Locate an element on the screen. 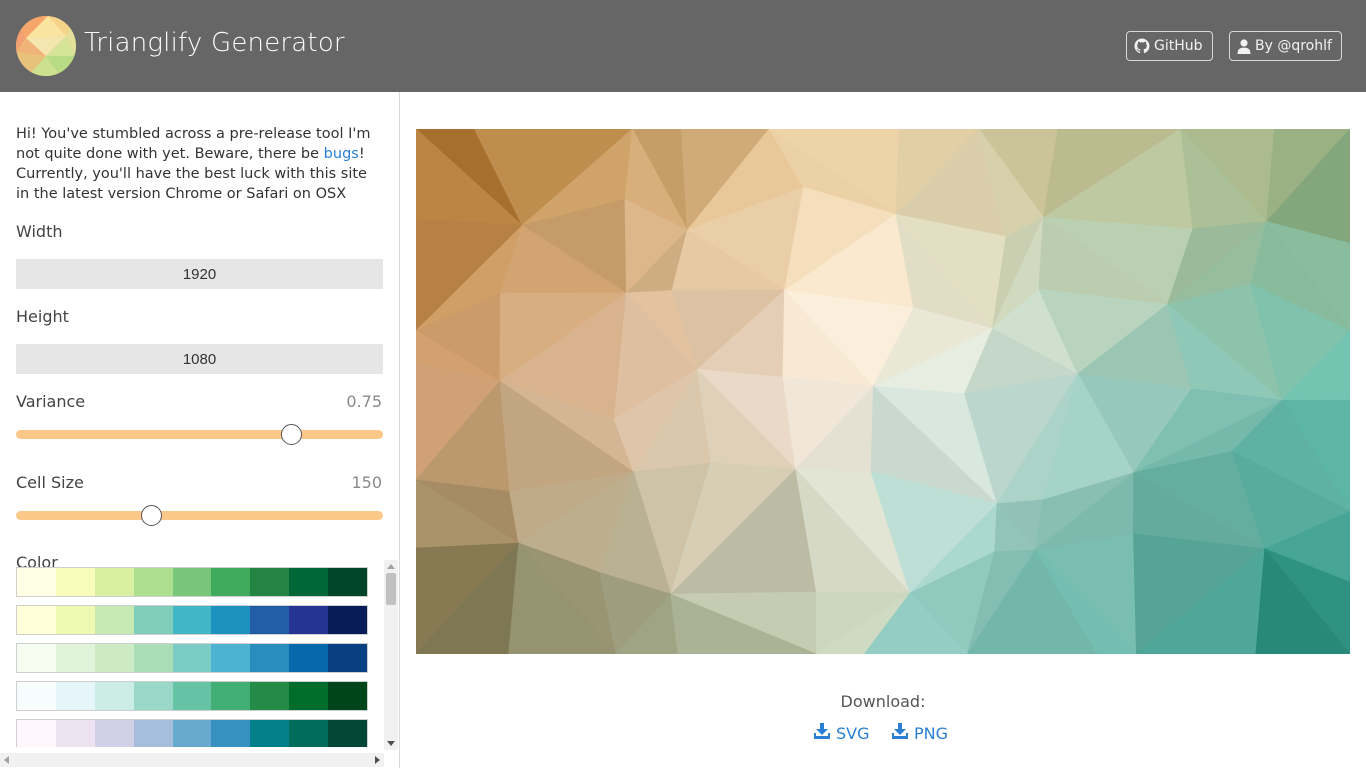 Image resolution: width=1366 pixels, height=768 pixels. trianglify-logo is located at coordinates (46, 46).